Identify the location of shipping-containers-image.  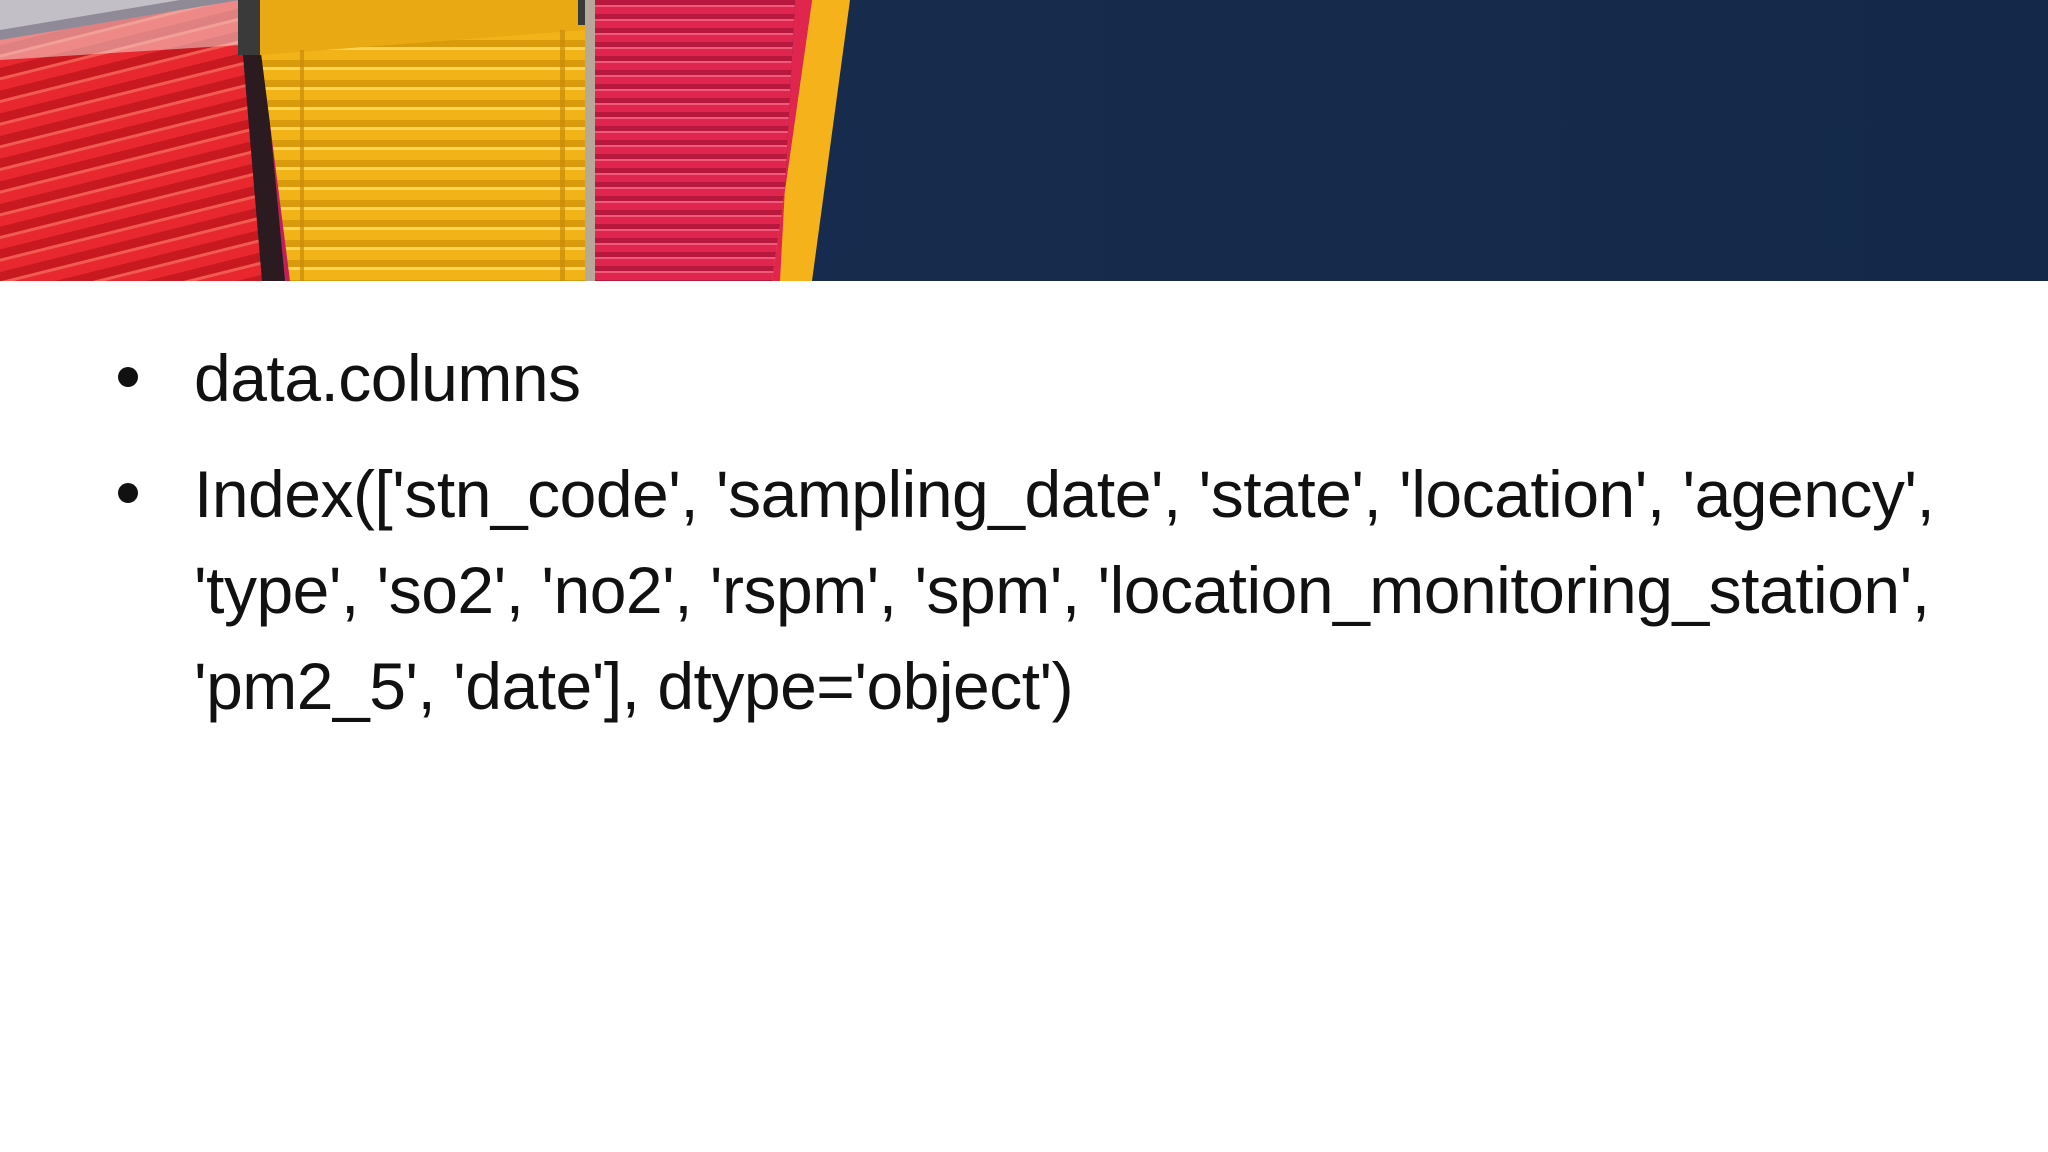
(425, 140).